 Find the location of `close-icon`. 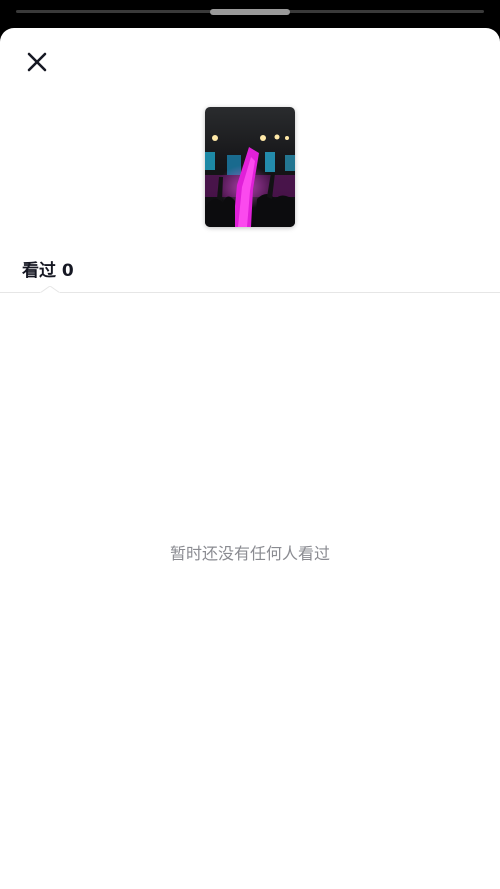

close-icon is located at coordinates (37, 62).